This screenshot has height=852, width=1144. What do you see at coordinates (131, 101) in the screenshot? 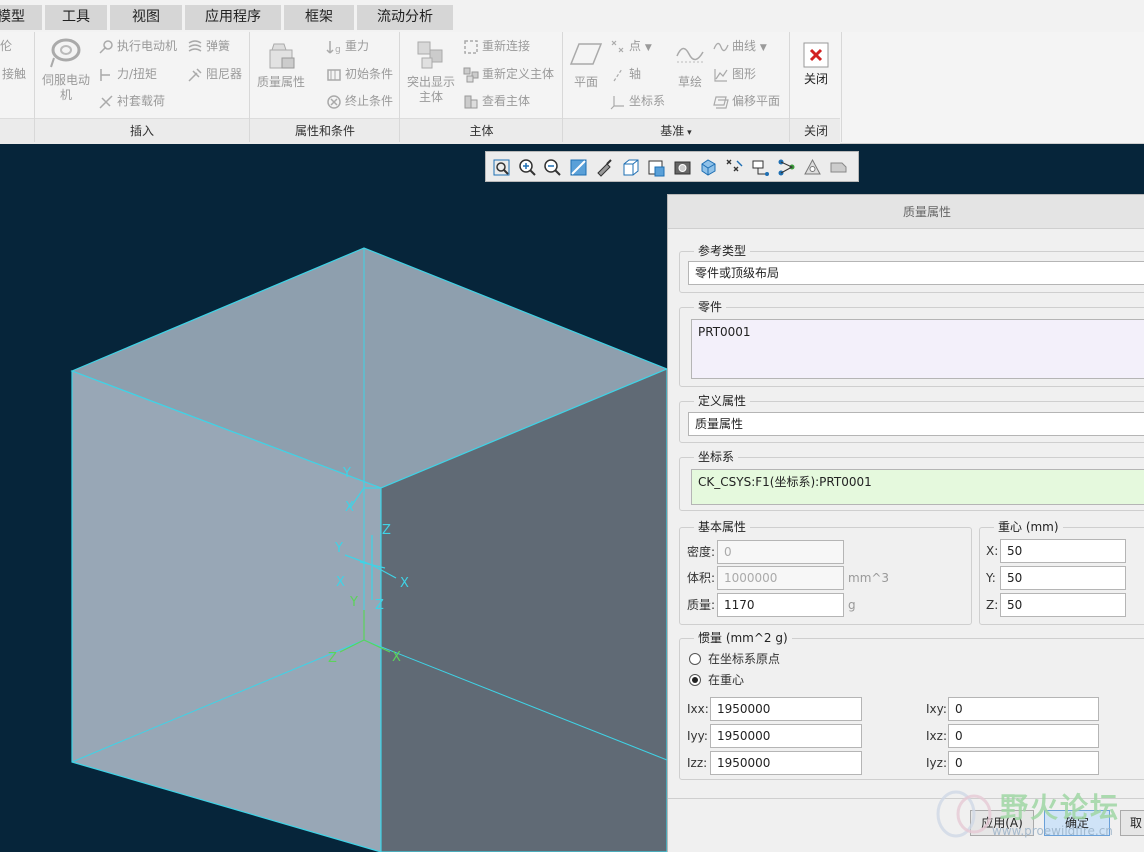
I see `bushing-load-button: 衬套载荷` at bounding box center [131, 101].